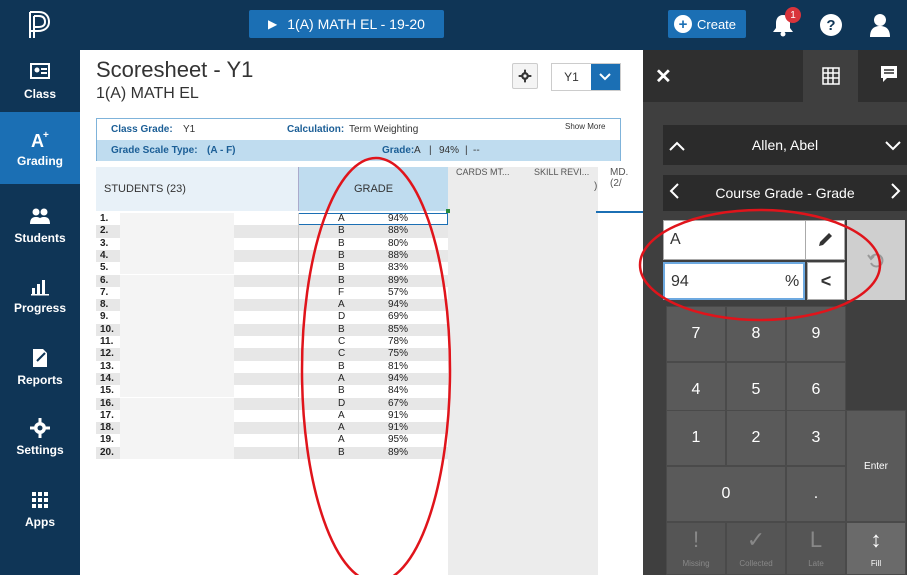  What do you see at coordinates (696, 548) in the screenshot?
I see `missing-button: ! Missing` at bounding box center [696, 548].